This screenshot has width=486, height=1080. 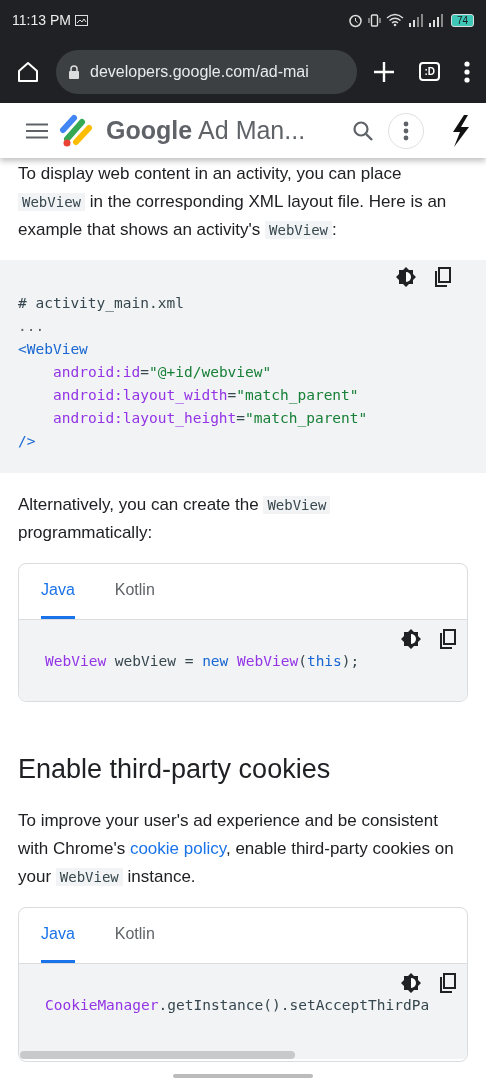 What do you see at coordinates (384, 71) in the screenshot?
I see `plus-icon` at bounding box center [384, 71].